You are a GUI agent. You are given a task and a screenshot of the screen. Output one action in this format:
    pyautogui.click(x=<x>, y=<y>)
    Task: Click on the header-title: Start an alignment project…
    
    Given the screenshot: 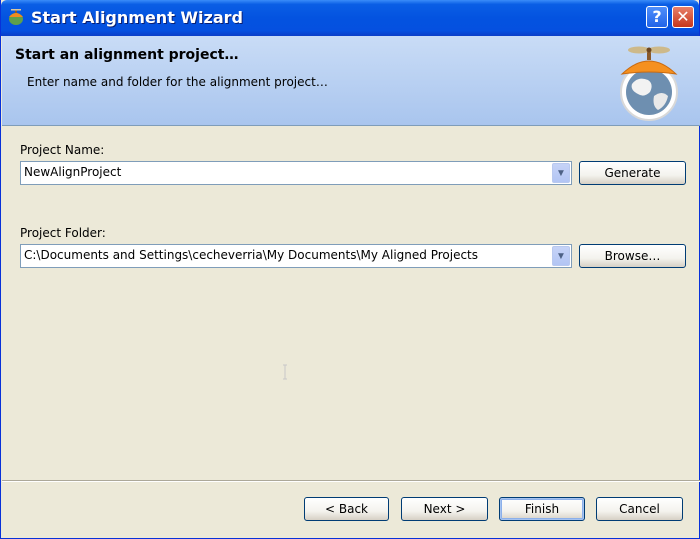 What is the action you would take?
    pyautogui.click(x=127, y=55)
    